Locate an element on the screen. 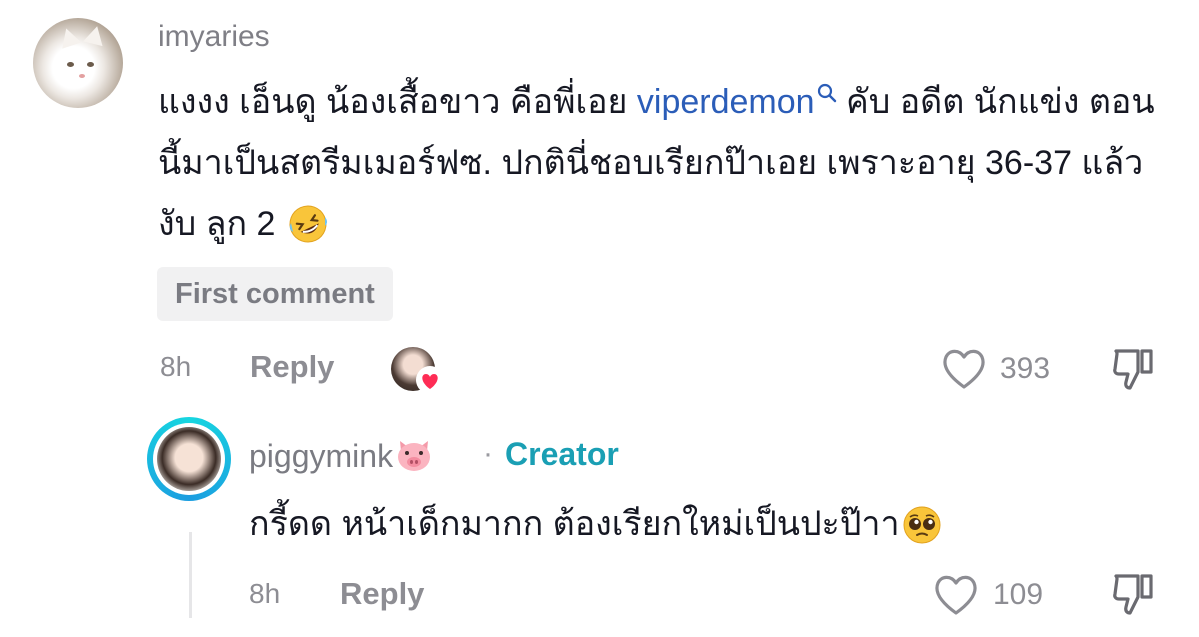 The width and height of the screenshot is (1199, 637). commenter-avatar is located at coordinates (78, 63).